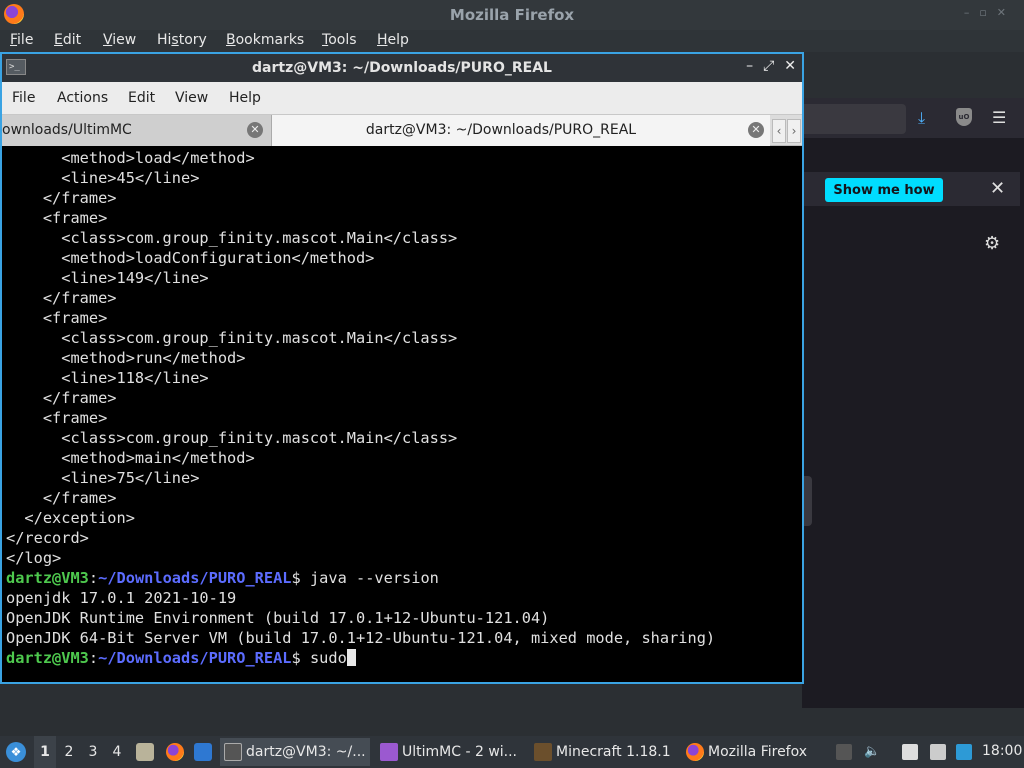  I want to click on task-minecraft: Minecraft 1.18.1, so click(604, 752).